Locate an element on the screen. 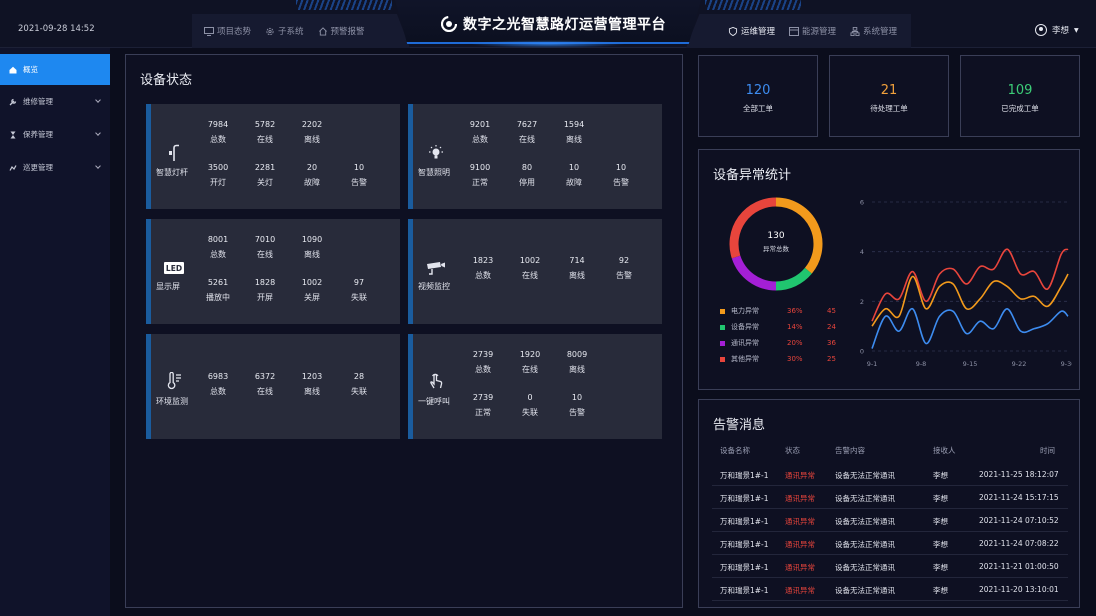 This screenshot has width=1096, height=616. panel-title: 告警消息 is located at coordinates (739, 425).